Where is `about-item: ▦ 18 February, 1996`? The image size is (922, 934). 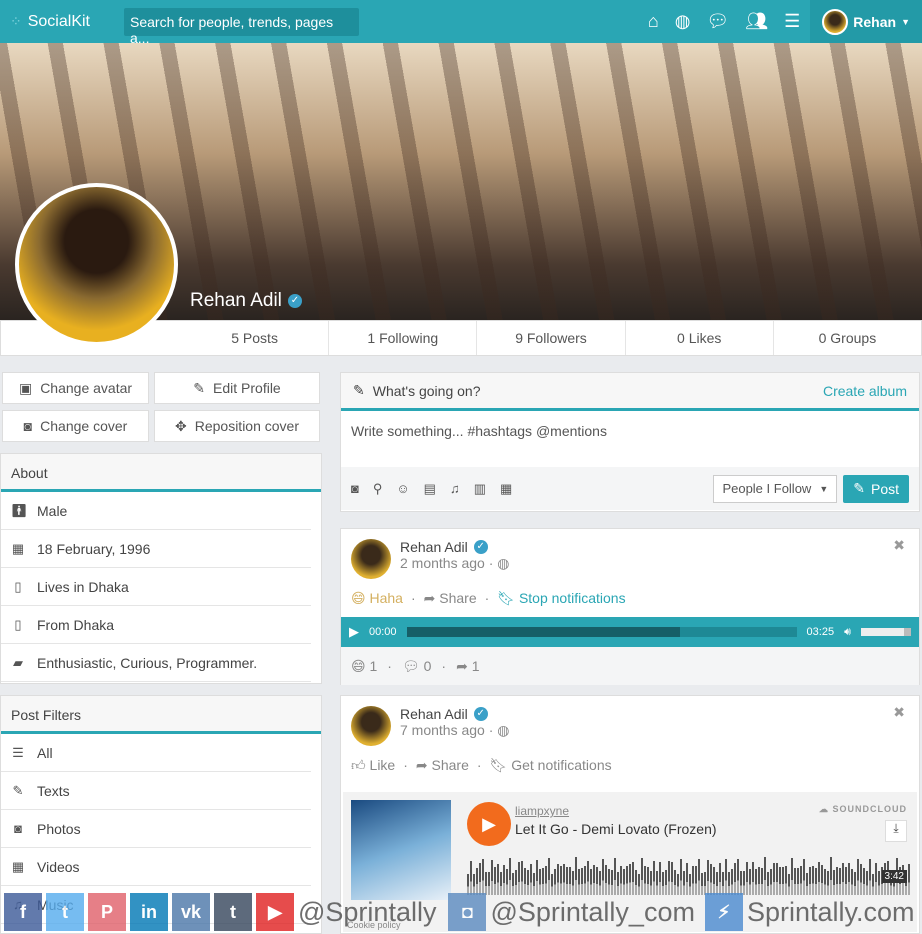 about-item: ▦ 18 February, 1996 is located at coordinates (156, 549).